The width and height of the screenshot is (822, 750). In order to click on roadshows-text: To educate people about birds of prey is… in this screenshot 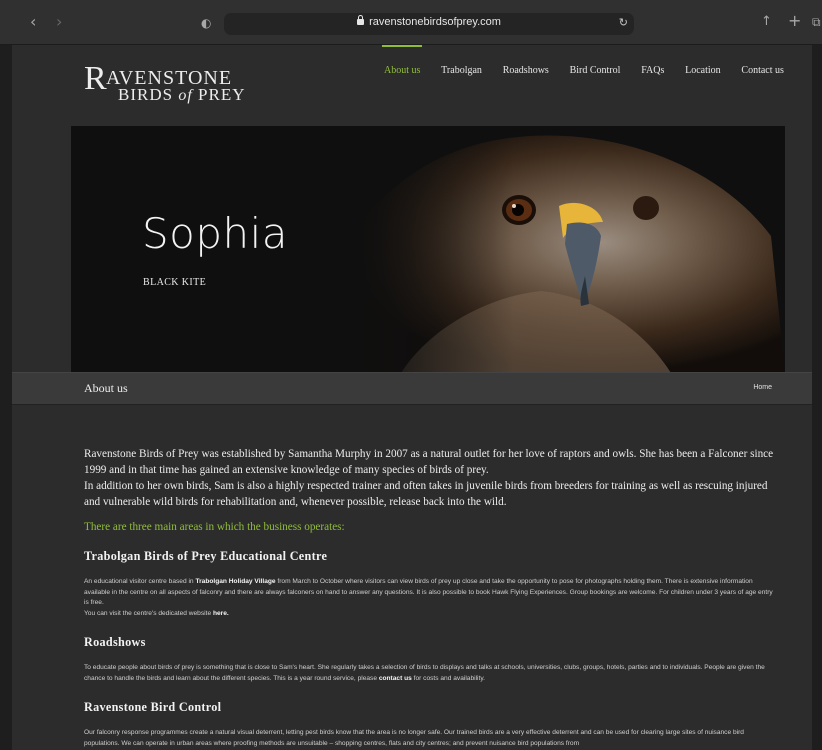, I will do `click(424, 673)`.